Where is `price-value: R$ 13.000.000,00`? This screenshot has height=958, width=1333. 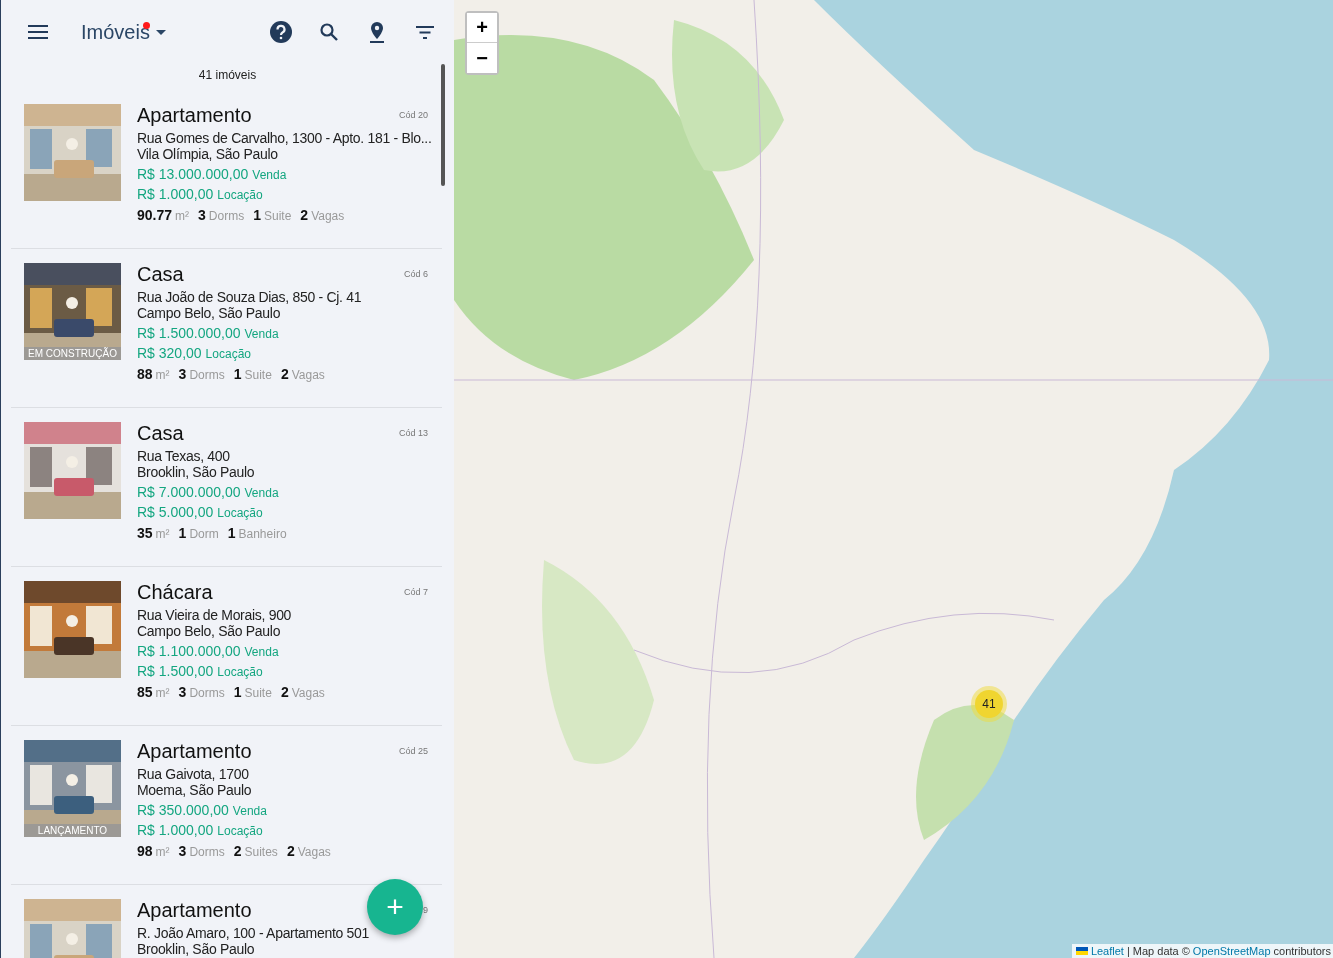 price-value: R$ 13.000.000,00 is located at coordinates (193, 174).